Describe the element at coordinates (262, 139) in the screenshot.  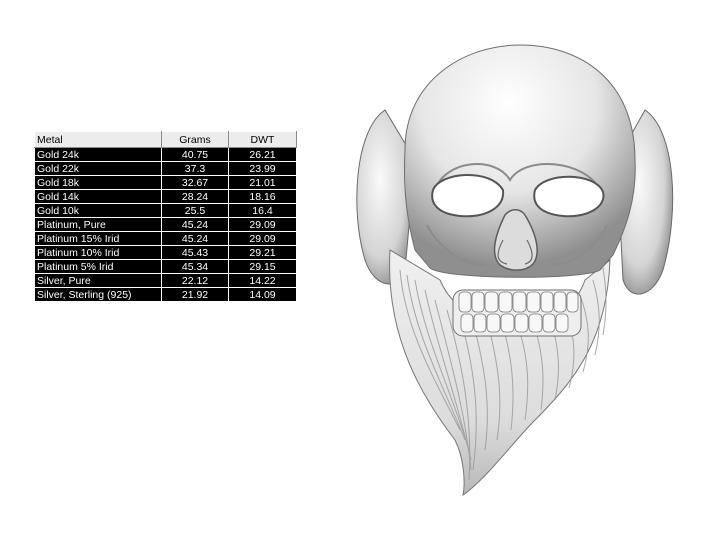
I see `column-header-dwt: DWT` at that location.